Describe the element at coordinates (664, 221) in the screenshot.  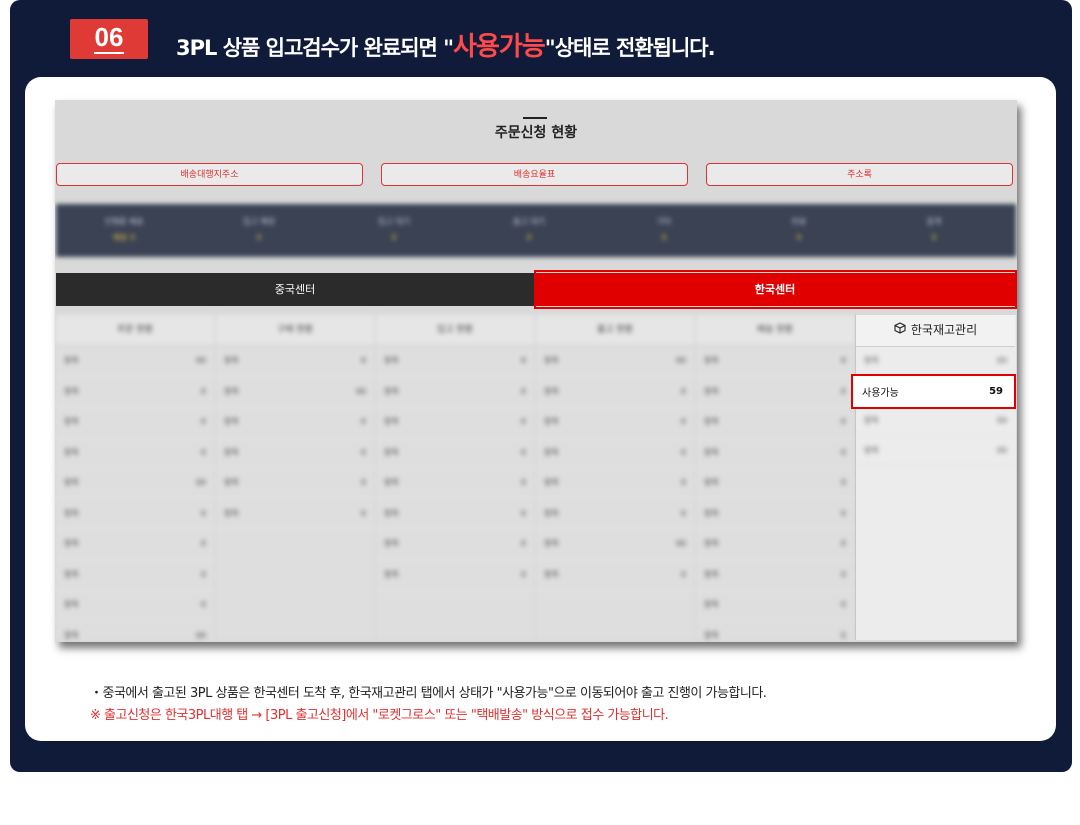
I see `stat-label: 기타` at that location.